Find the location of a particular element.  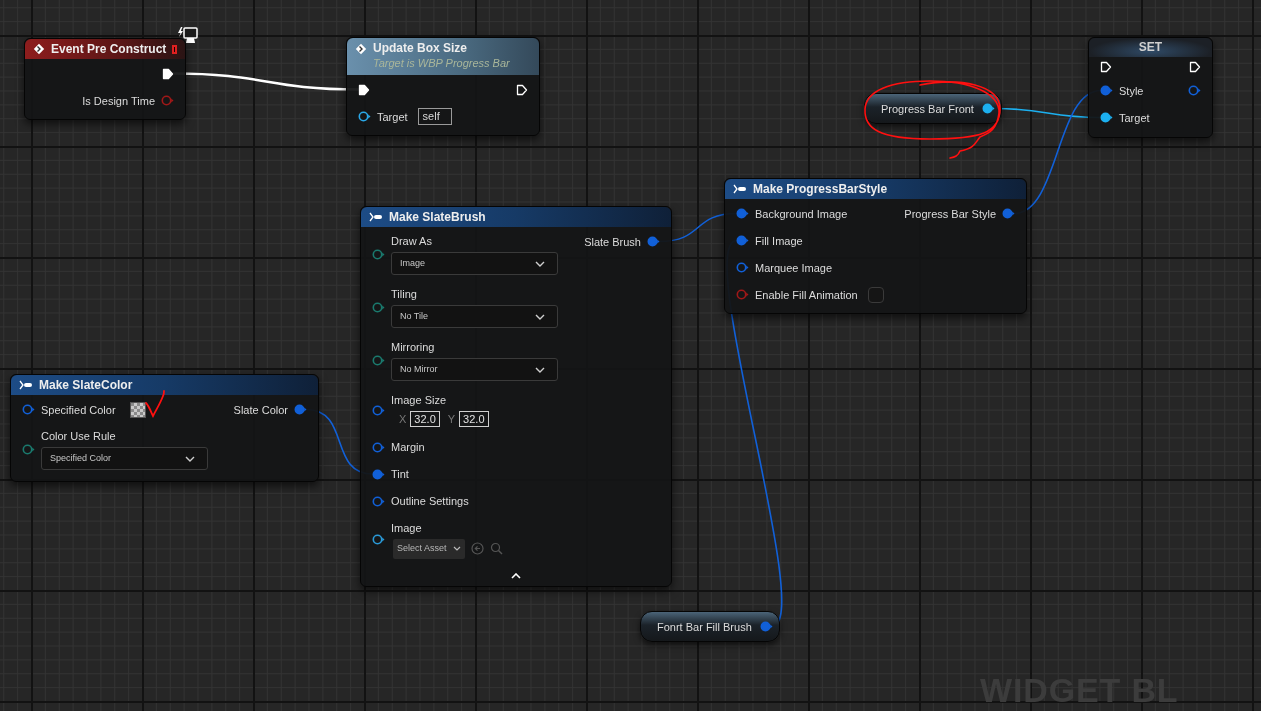

graph-node: Make SlateBrush Draw As Image Tiling No Tile Mirroring No Mirror Image Size X 32.0 Y 32.0 Margin Tint Outline Settings Image Select Asset Slate Brush is located at coordinates (516, 396).